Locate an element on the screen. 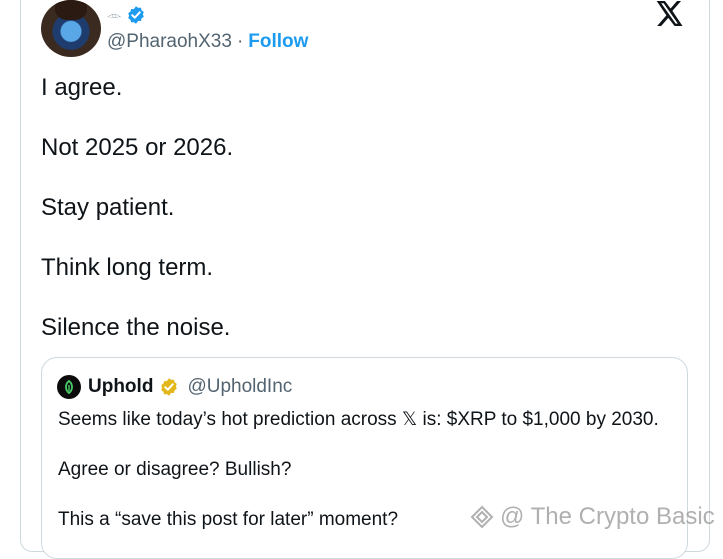 The height and width of the screenshot is (559, 723). author-name-row: 𓁹 is located at coordinates (126, 15).